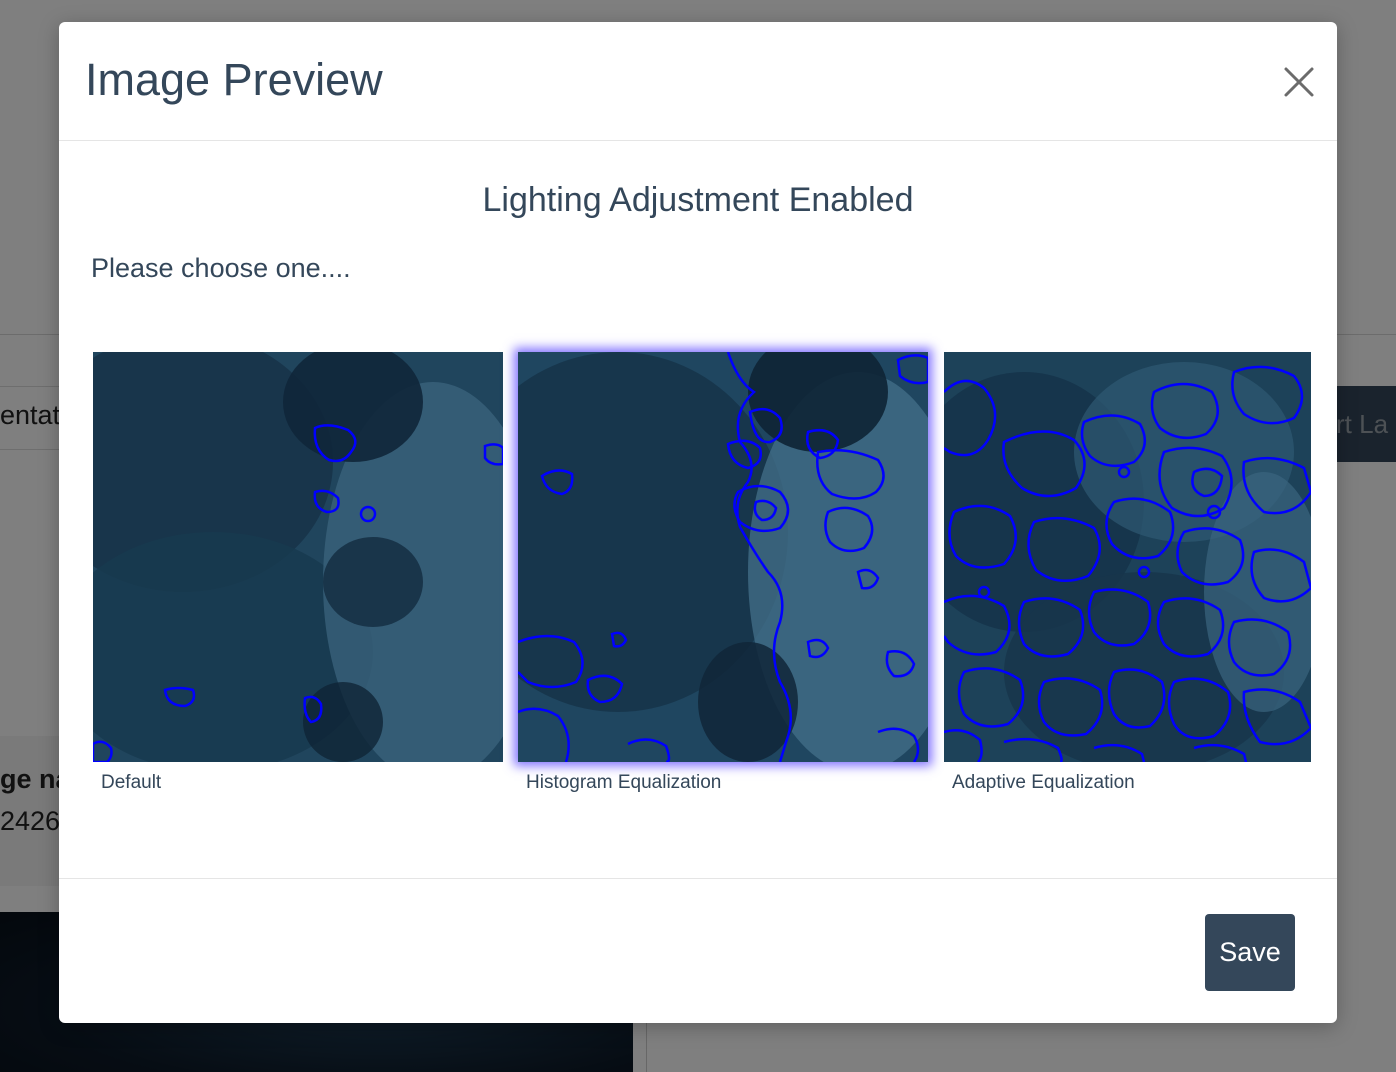  I want to click on preview-image-default, so click(298, 557).